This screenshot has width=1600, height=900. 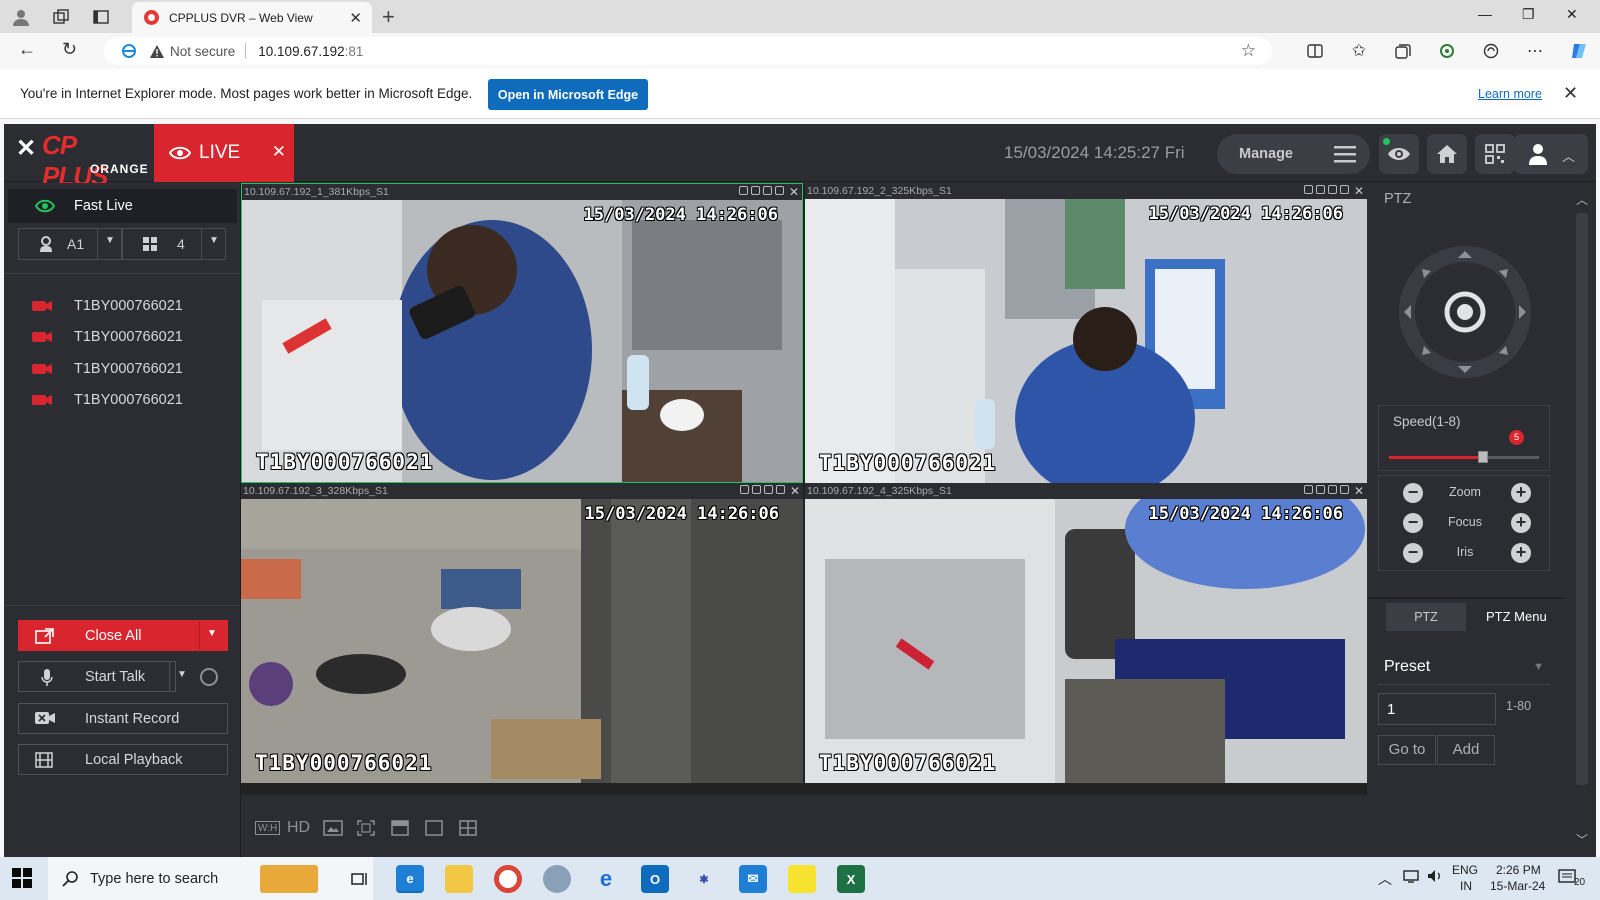 I want to click on live-tab: LIVE ✕, so click(x=224, y=153).